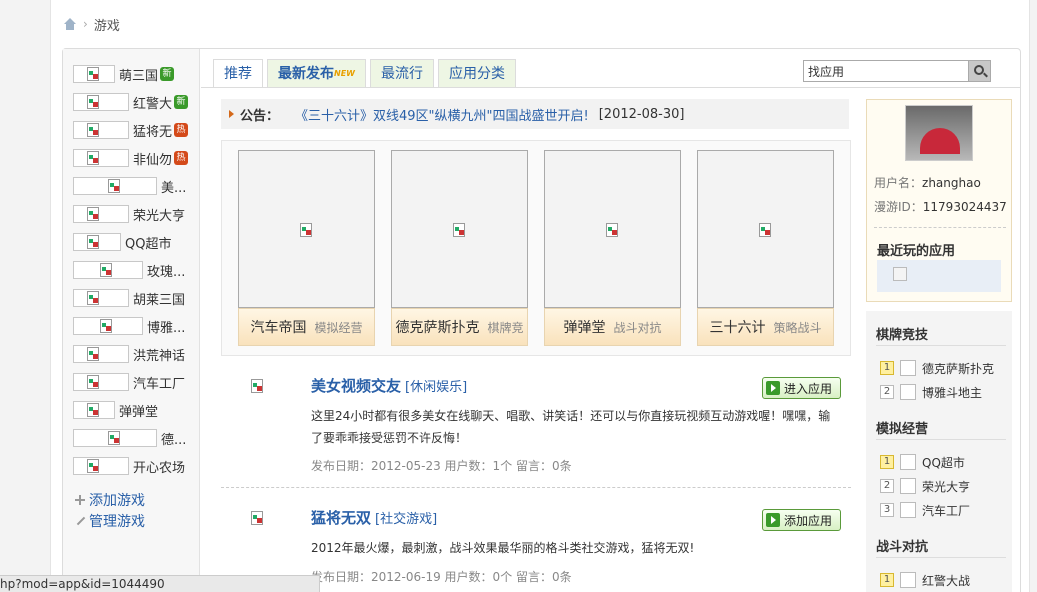 This screenshot has height=592, width=1037. I want to click on ranking-item: 2 荣光大亨, so click(925, 486).